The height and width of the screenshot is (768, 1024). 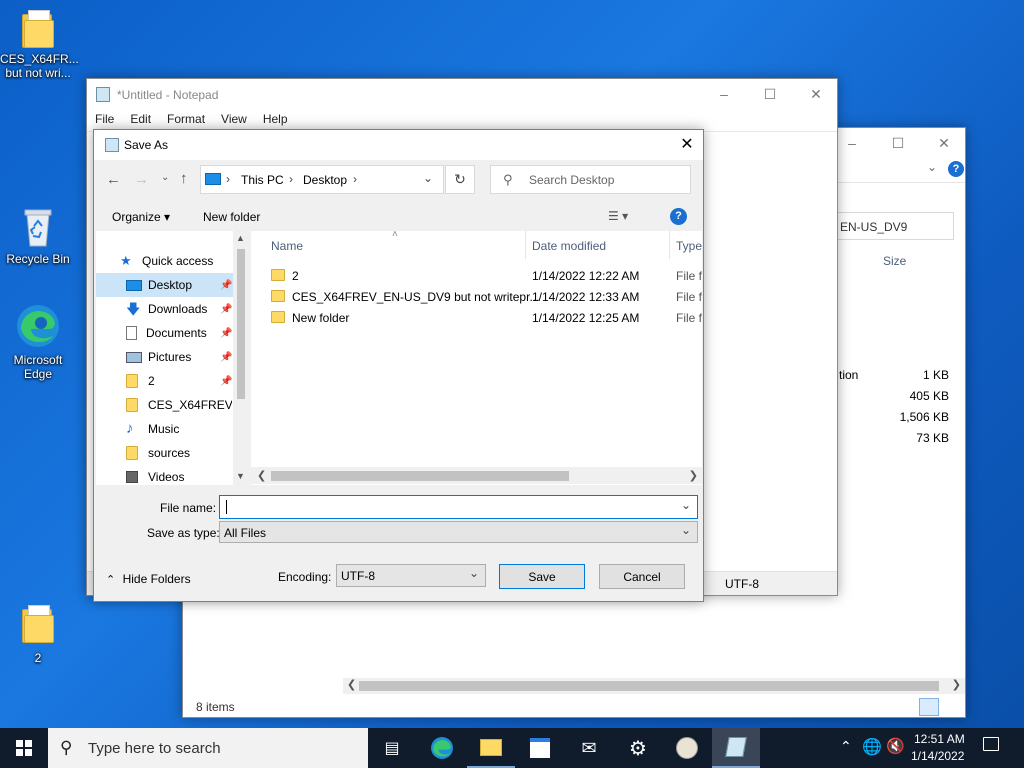 I want to click on details-view-icon, so click(x=929, y=707).